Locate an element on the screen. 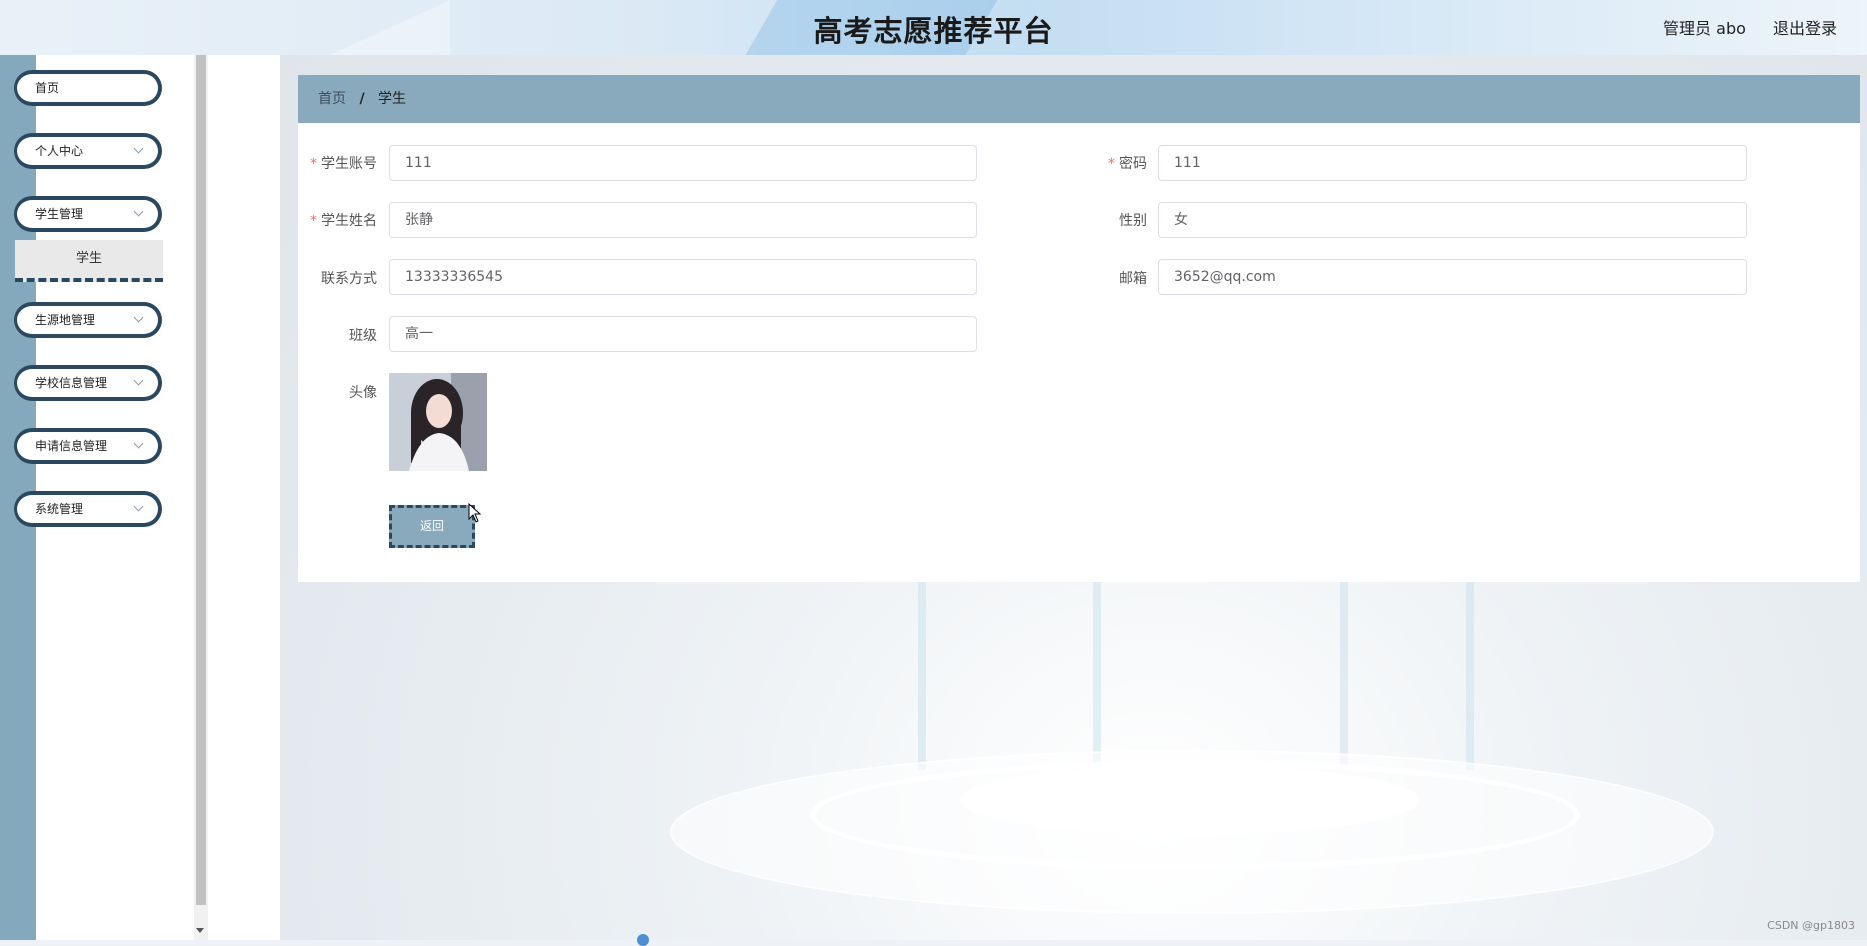 This screenshot has height=946, width=1867. account-label: * 学生账号 is located at coordinates (337, 163).